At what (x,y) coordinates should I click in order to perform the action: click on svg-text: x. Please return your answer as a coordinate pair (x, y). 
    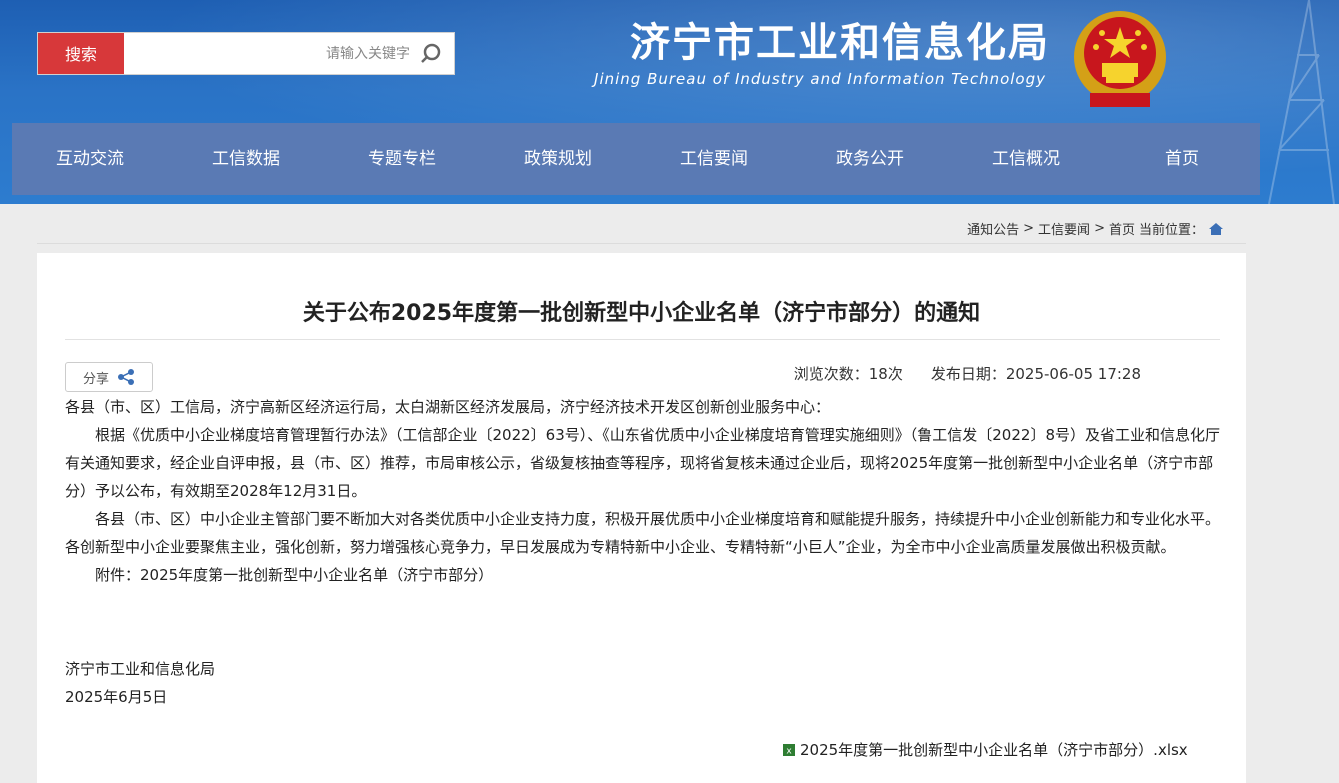
    Looking at the image, I should click on (789, 751).